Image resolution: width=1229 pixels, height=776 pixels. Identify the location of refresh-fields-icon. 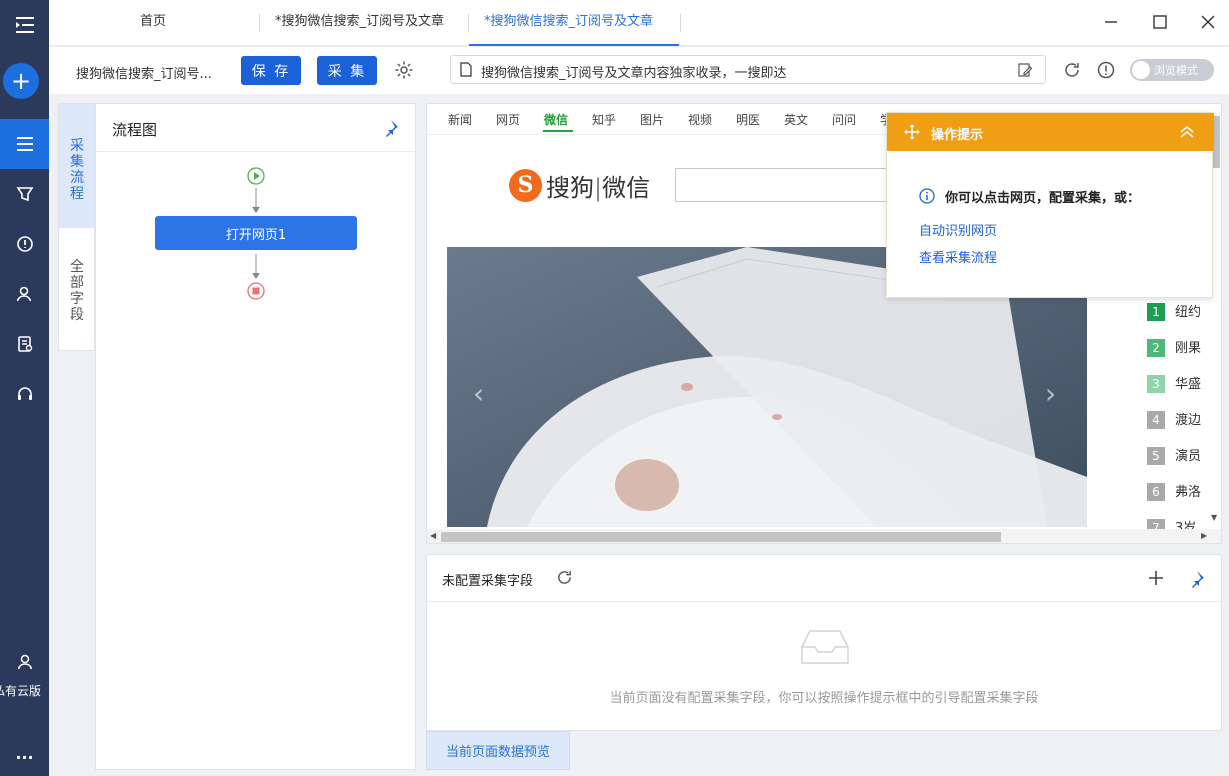
(564, 579).